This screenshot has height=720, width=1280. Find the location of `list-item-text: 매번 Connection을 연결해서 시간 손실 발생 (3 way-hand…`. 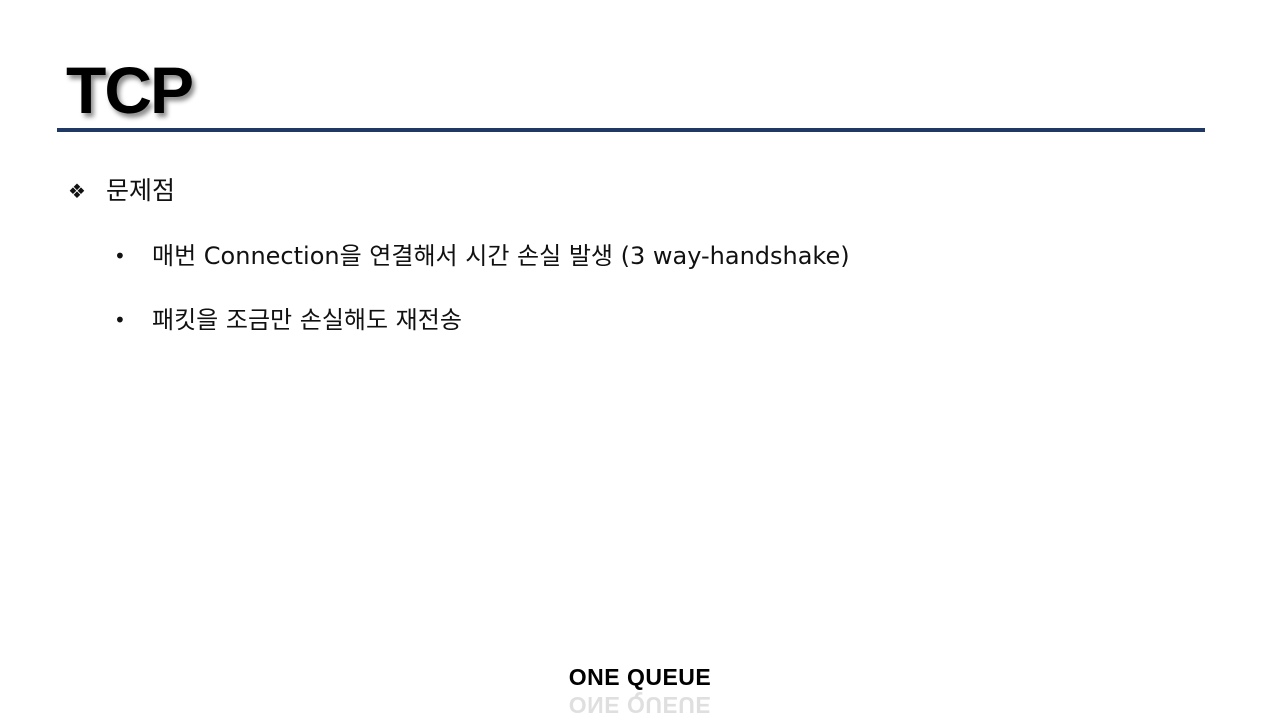

list-item-text: 매번 Connection을 연결해서 시간 손실 발생 (3 way-hand… is located at coordinates (501, 256).